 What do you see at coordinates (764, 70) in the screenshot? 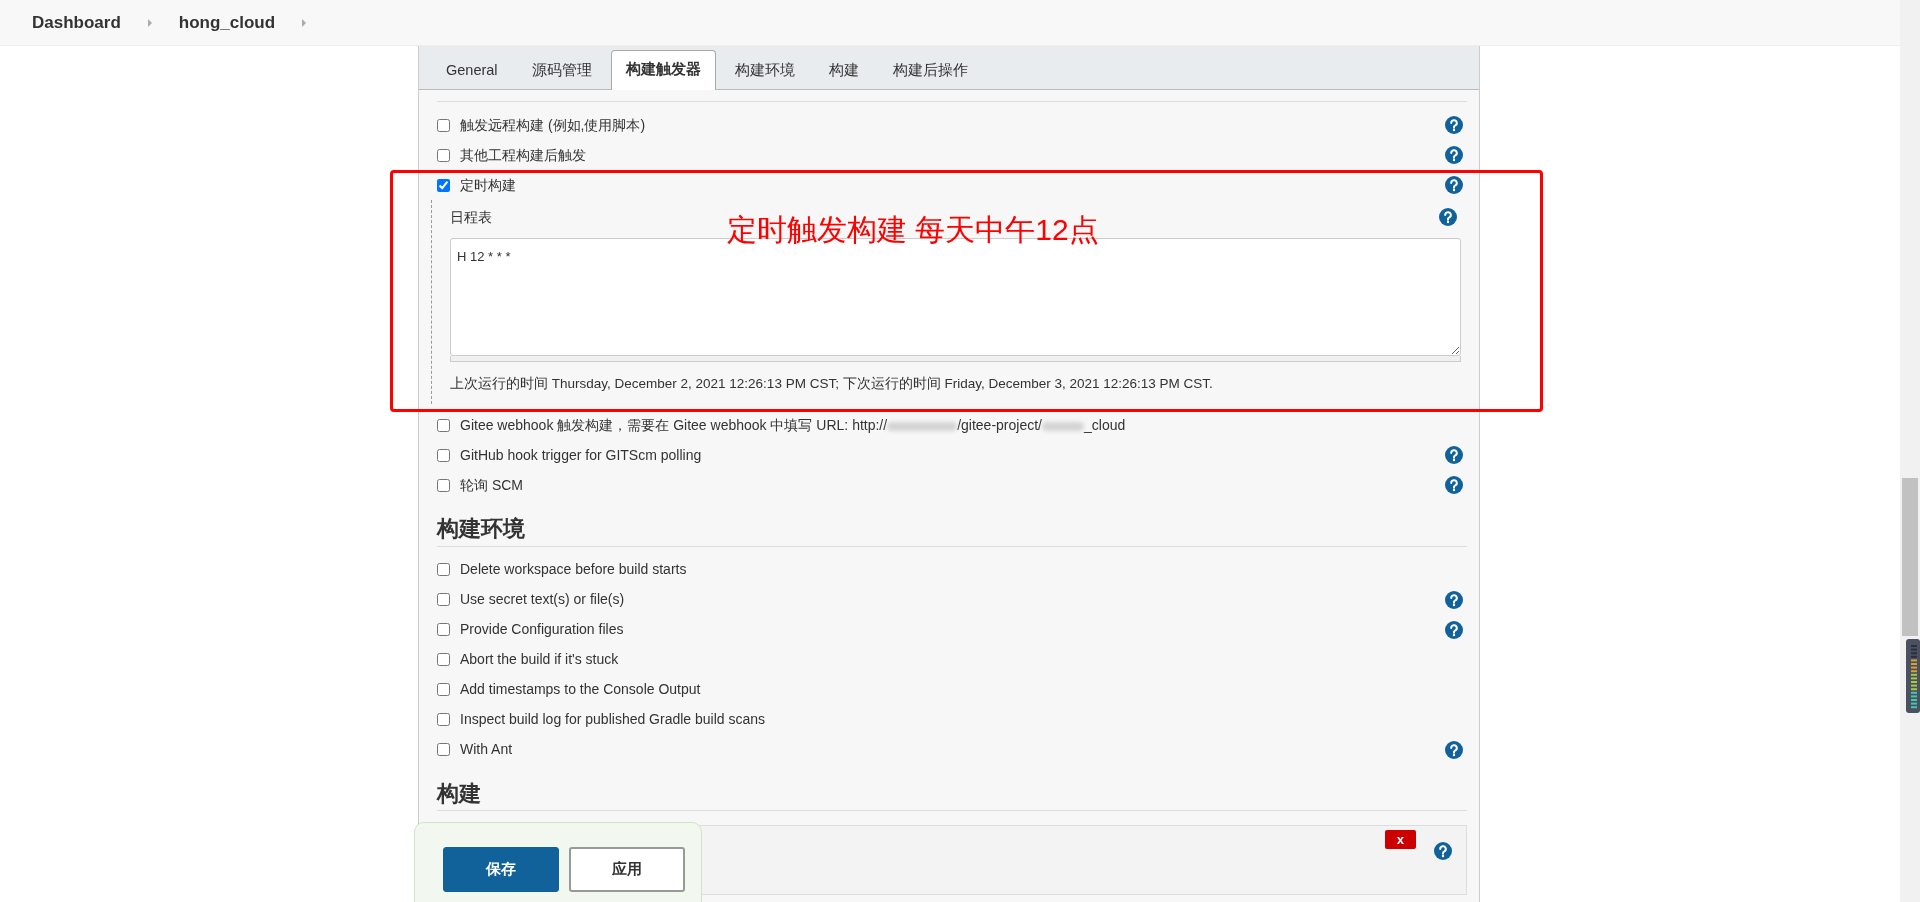
I see `tab: 构建环境` at bounding box center [764, 70].